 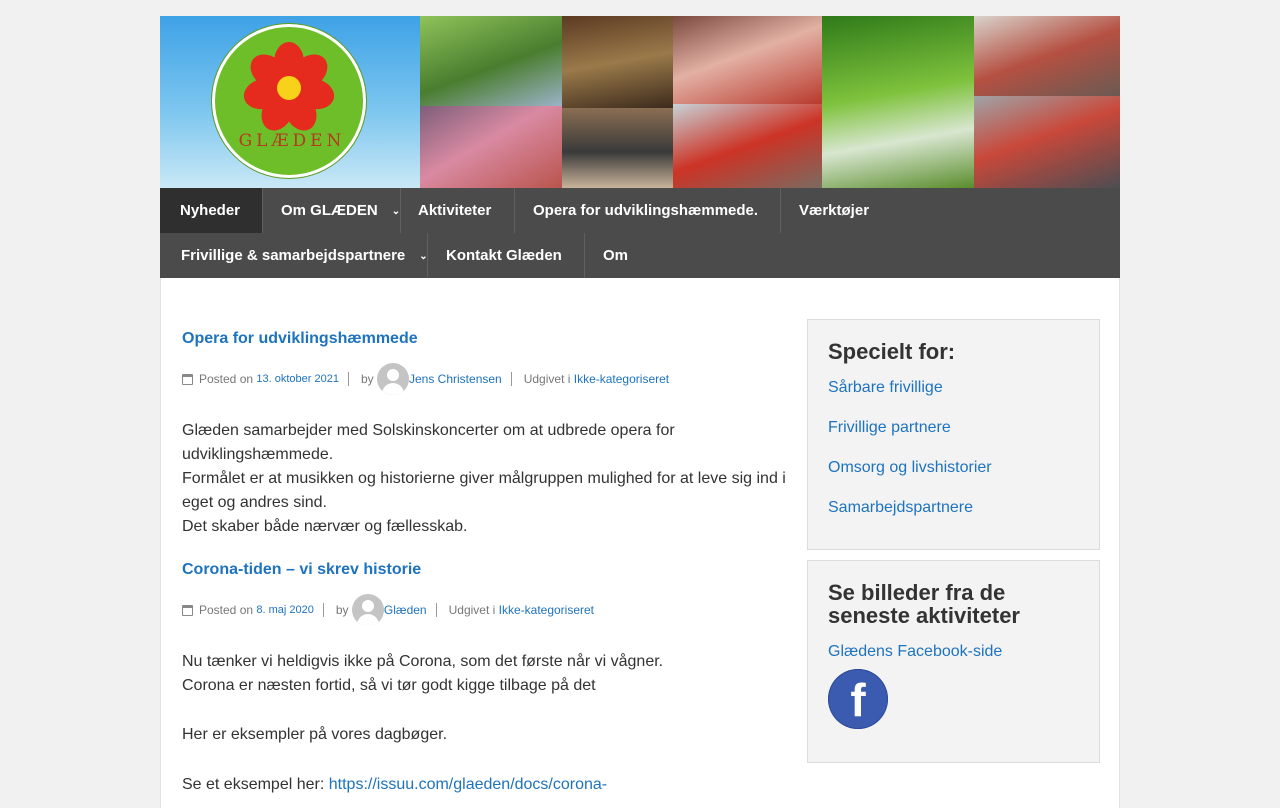 I want to click on nav-label: Opera for udviklingshæmmede., so click(x=646, y=210).